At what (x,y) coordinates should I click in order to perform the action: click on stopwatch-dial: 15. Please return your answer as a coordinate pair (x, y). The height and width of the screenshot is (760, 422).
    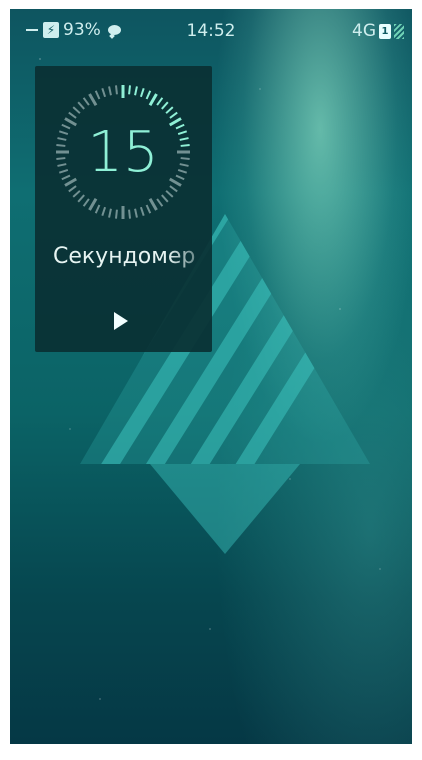
    Looking at the image, I should click on (123, 152).